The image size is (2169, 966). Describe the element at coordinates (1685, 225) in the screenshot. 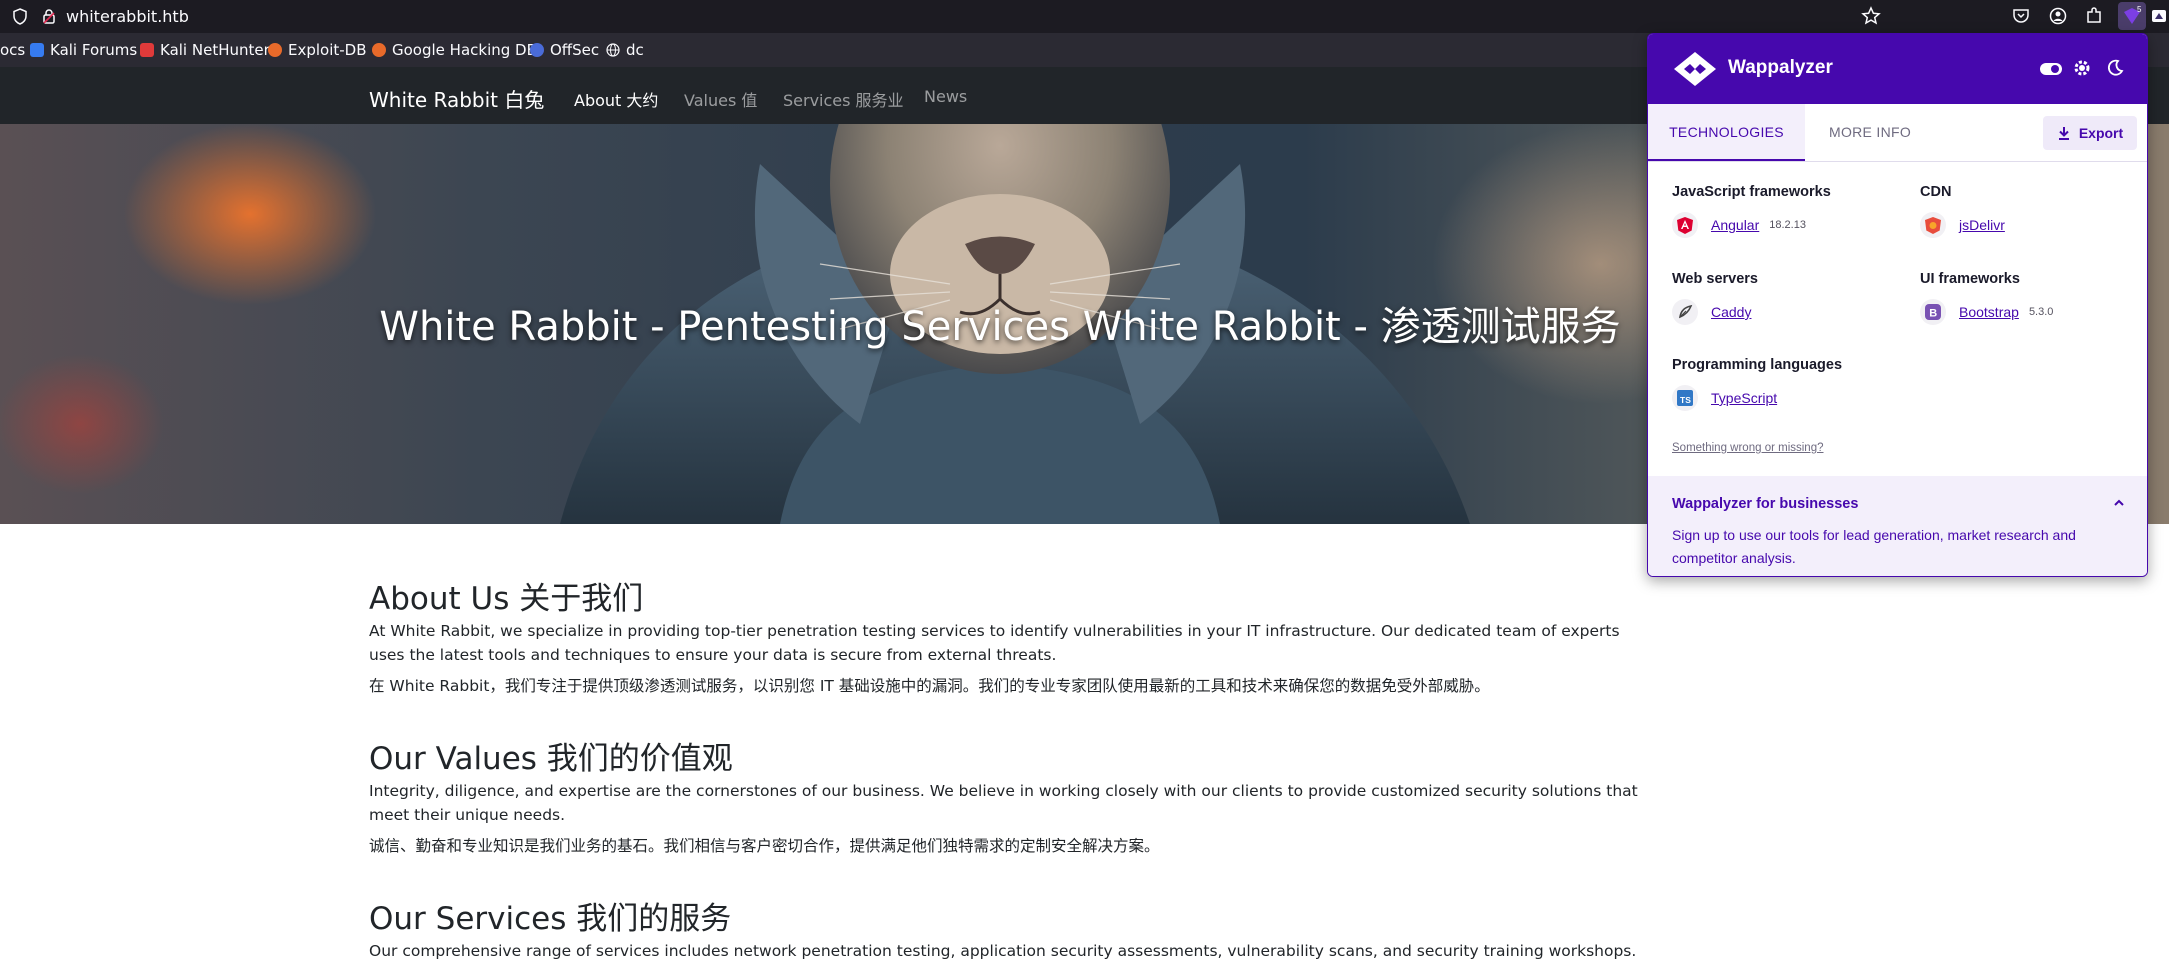

I see `angular-icon` at that location.